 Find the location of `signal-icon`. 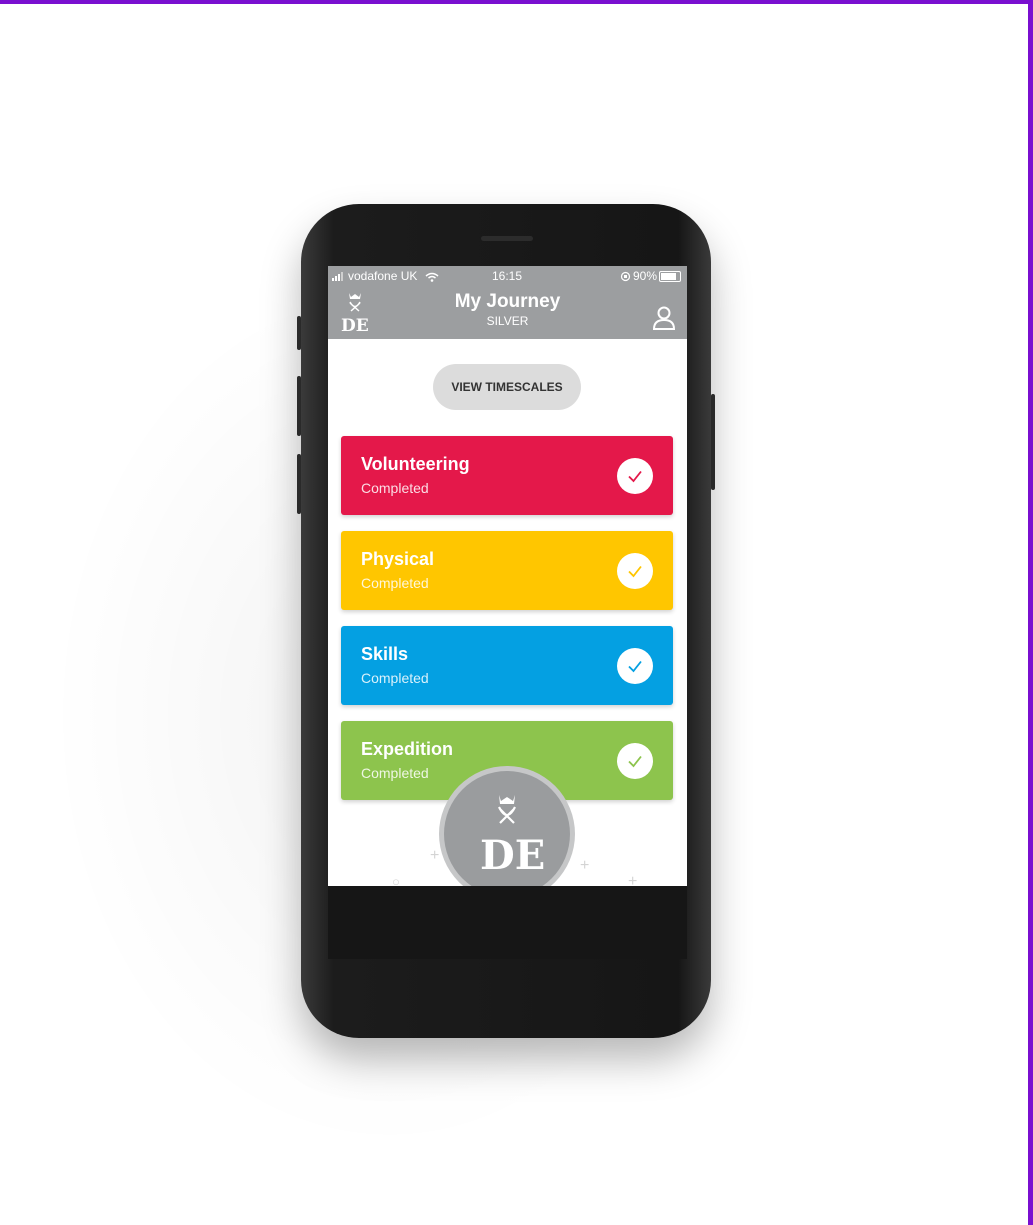

signal-icon is located at coordinates (337, 277).